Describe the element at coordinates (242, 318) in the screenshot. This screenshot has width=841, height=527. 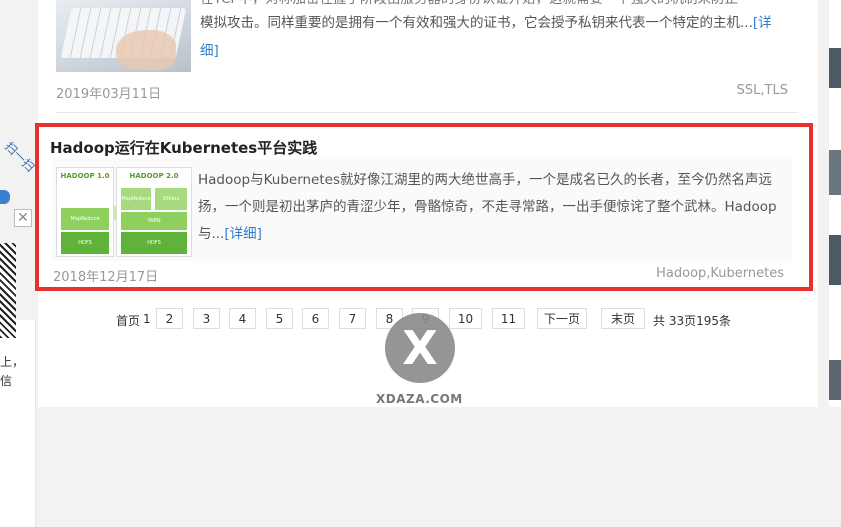
I see `page-link-4: 4` at that location.